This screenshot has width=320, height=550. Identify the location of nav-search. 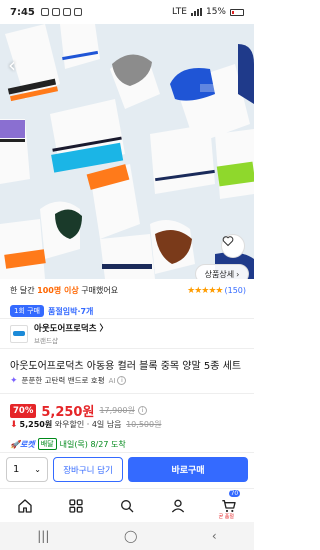
(127, 506).